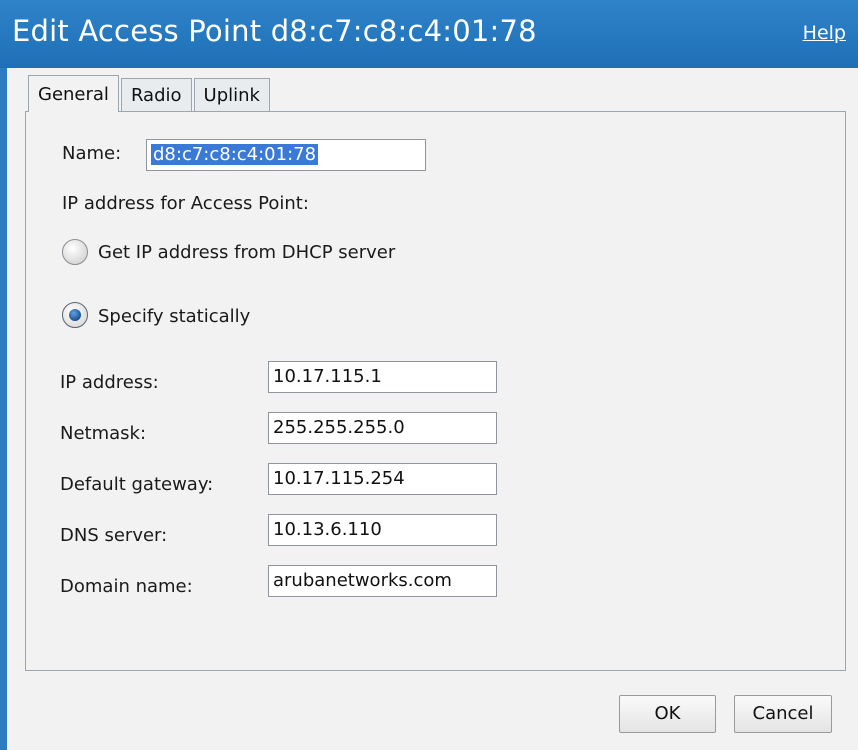 The width and height of the screenshot is (858, 750). What do you see at coordinates (382, 377) in the screenshot?
I see `ip-address-input: 10.17.115.1` at bounding box center [382, 377].